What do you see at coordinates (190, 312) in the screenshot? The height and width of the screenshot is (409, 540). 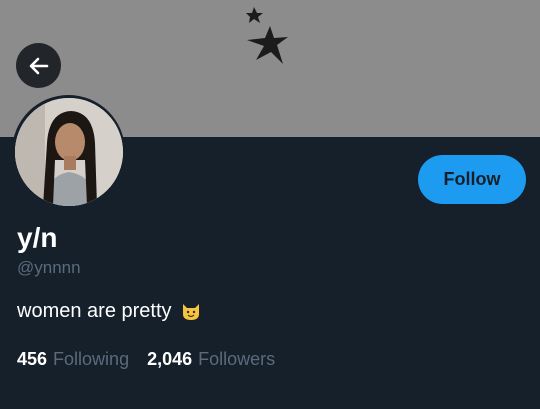 I see `smiling-cat-emoji-icon` at bounding box center [190, 312].